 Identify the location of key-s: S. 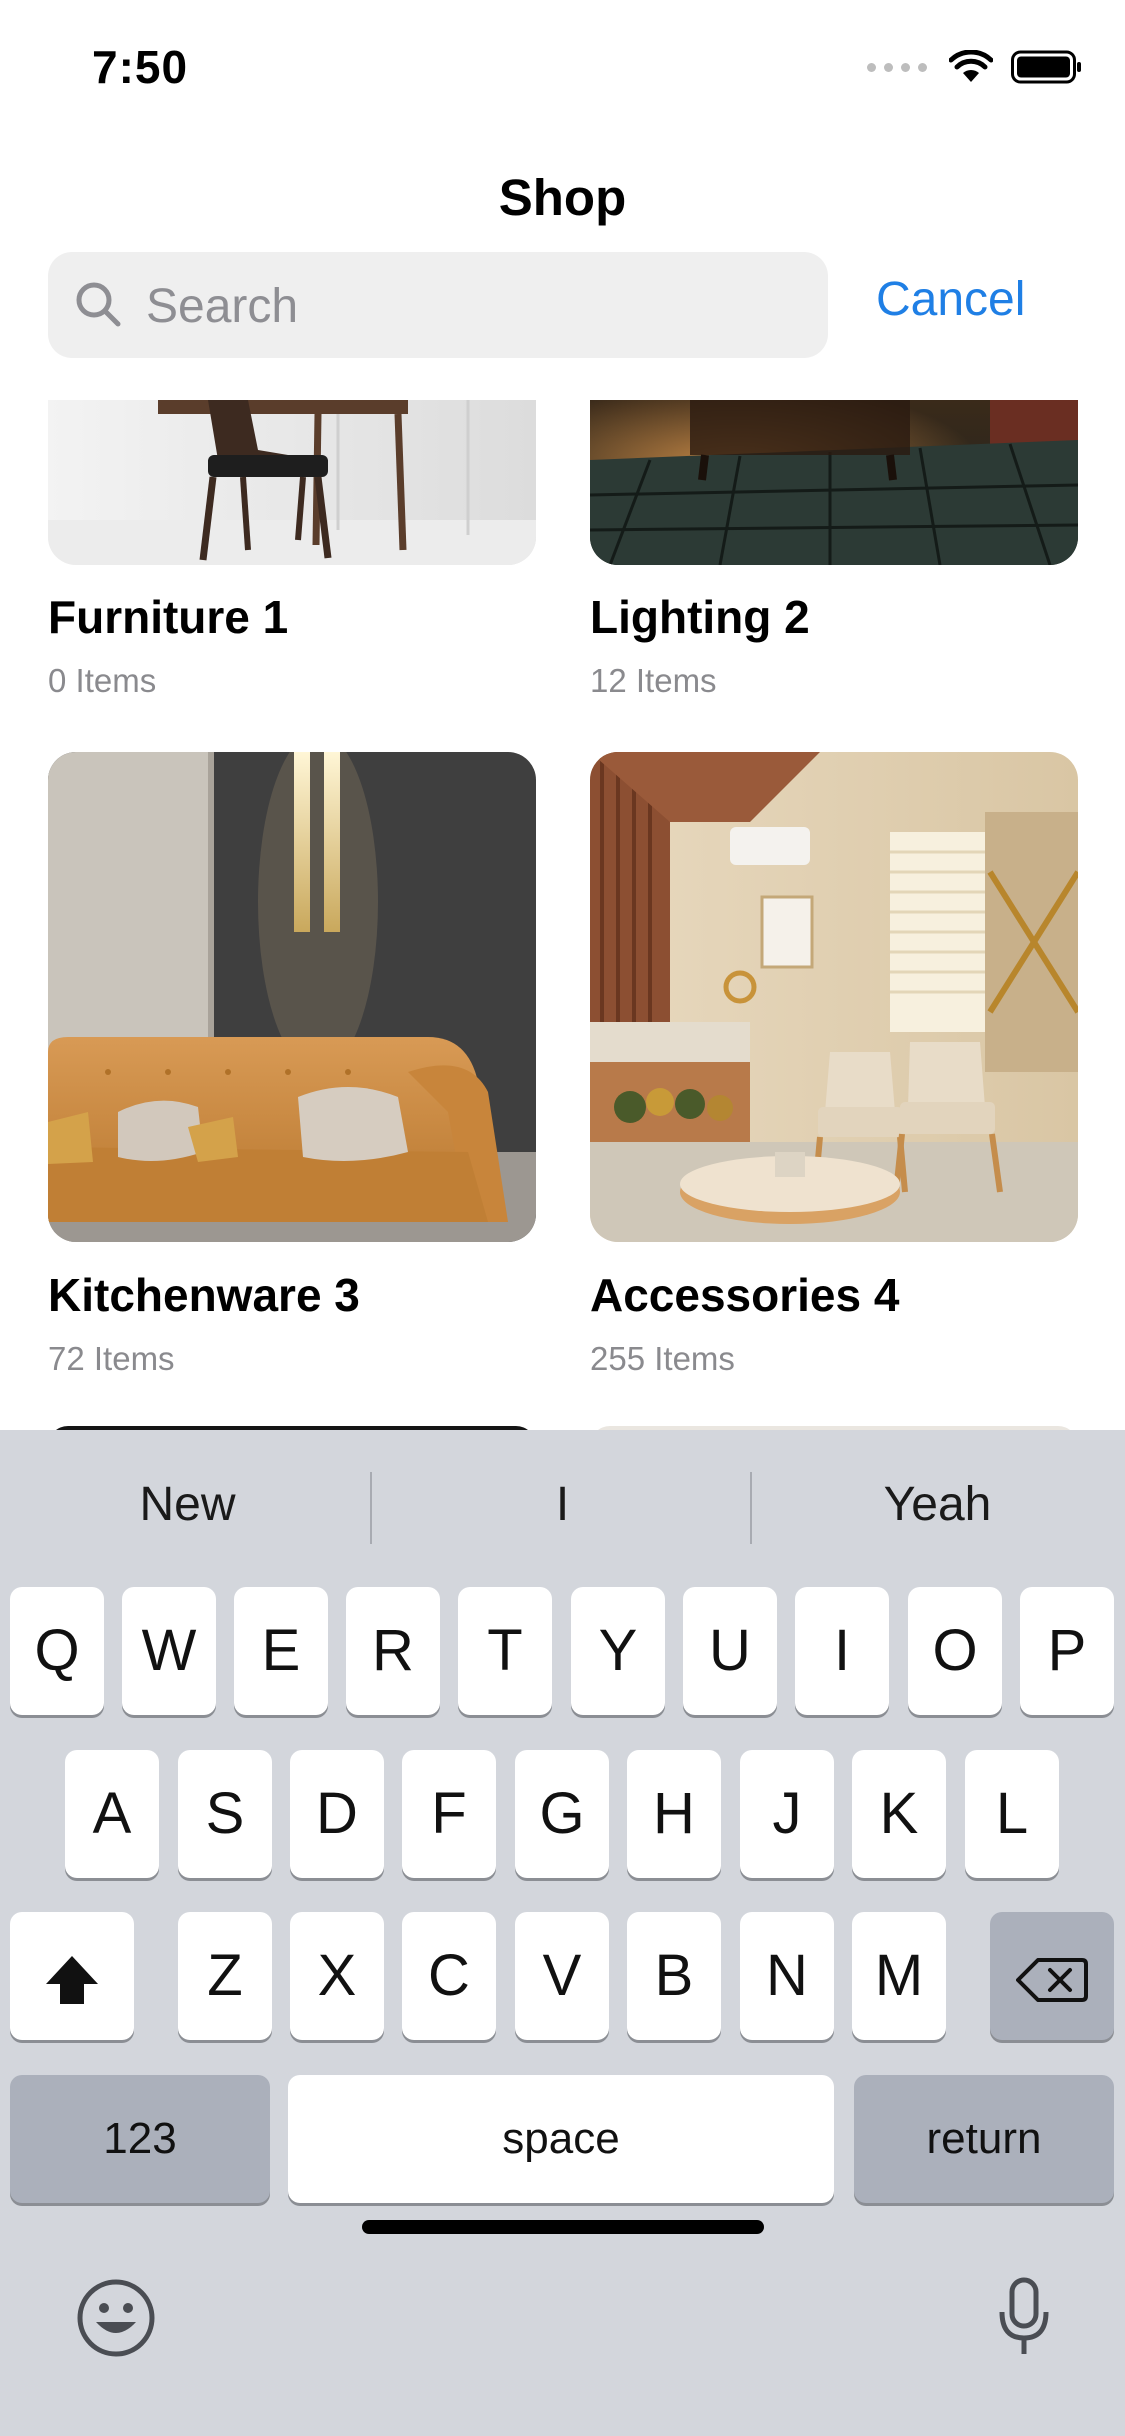
(225, 1814).